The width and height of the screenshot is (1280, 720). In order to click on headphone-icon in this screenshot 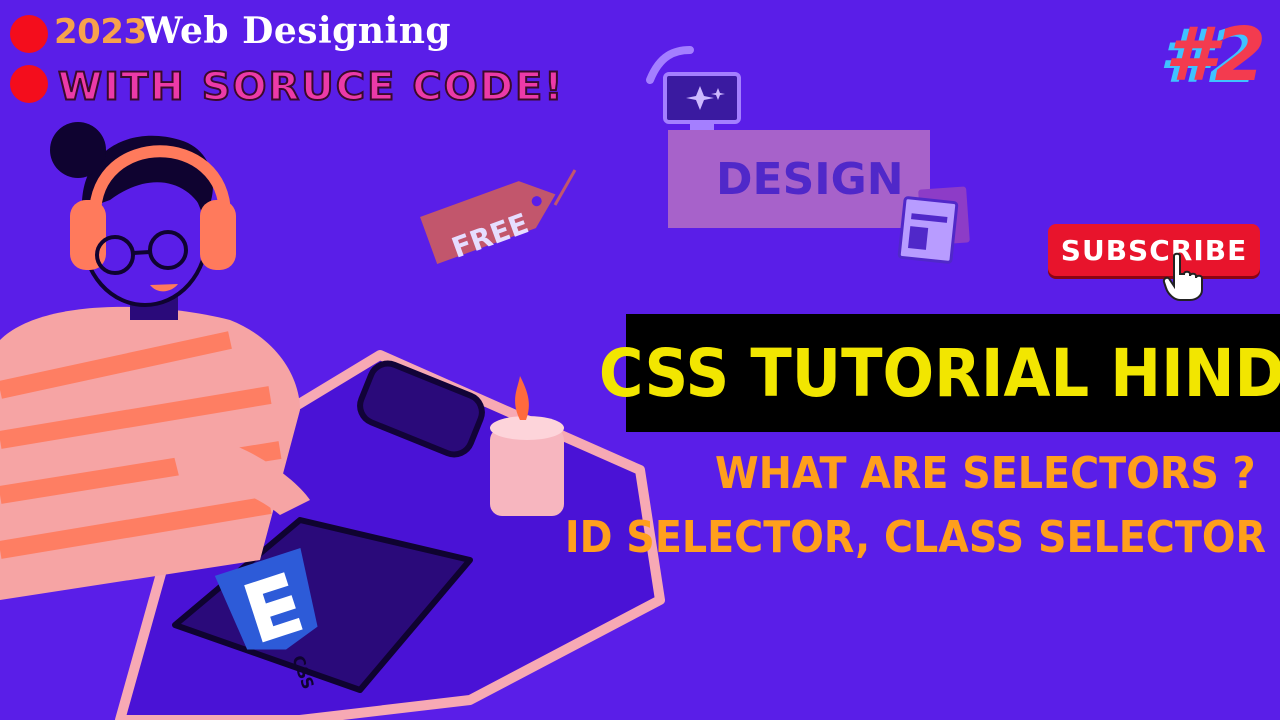, I will do `click(88, 235)`.